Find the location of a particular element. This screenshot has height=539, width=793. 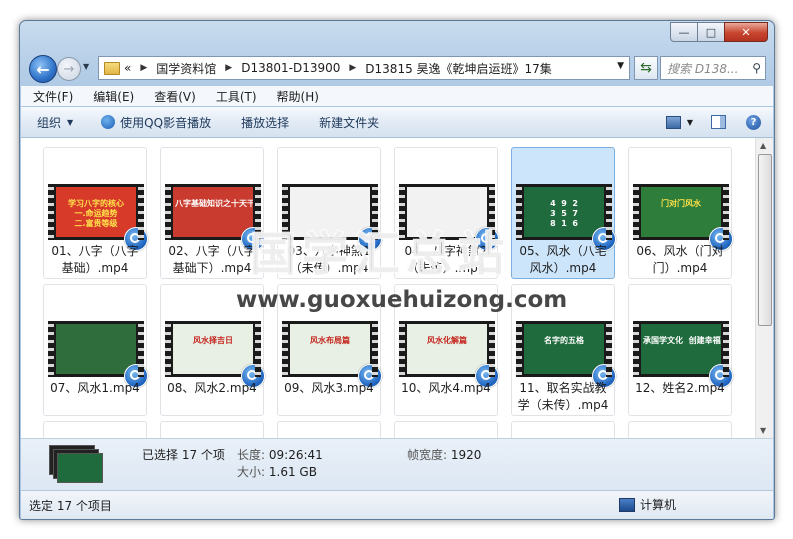

video-frame-text: 4 9 2 3 5 7 8 1 6 is located at coordinates (564, 213).